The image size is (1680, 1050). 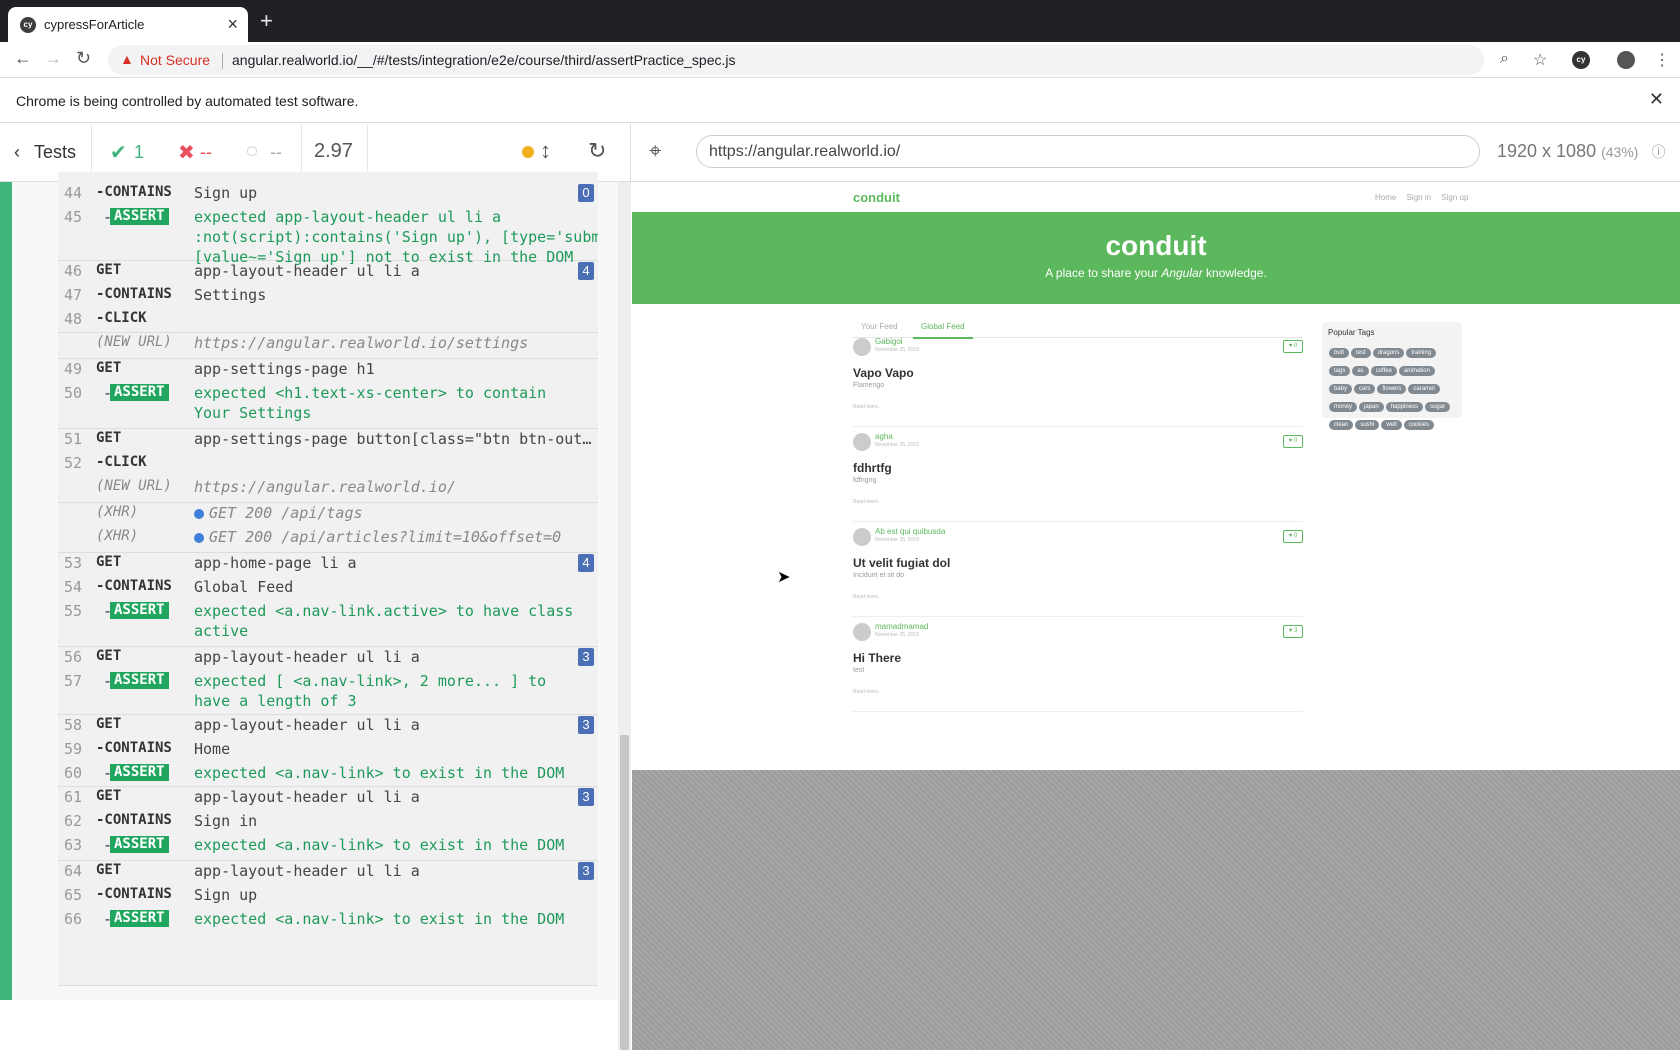 I want to click on back-icon: ←, so click(x=23, y=58).